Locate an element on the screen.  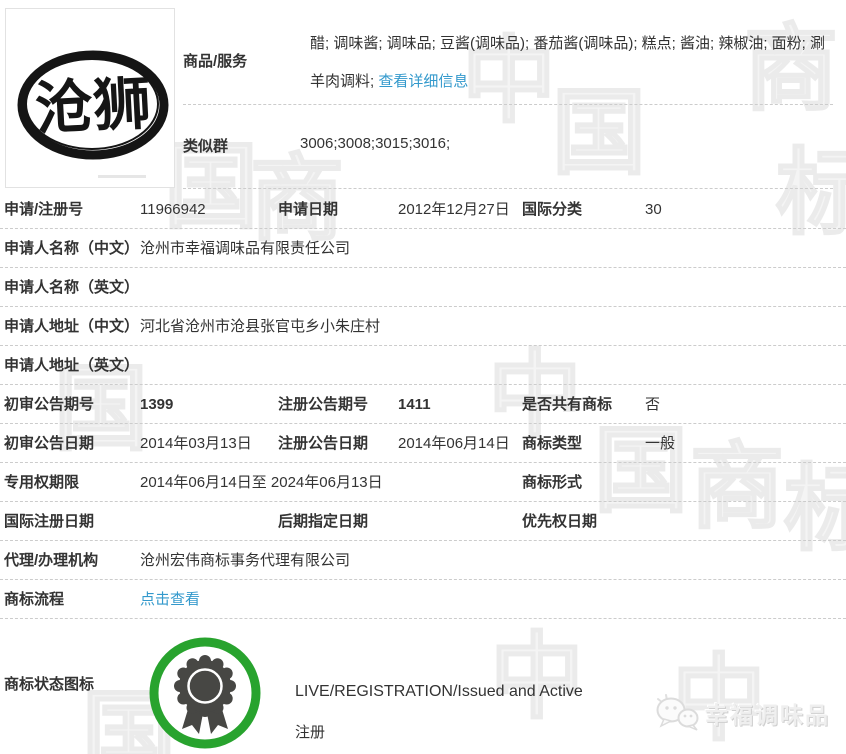
row-international-dates: 国际注册日期 后期指定日期 优先权日期 is located at coordinates (423, 521).